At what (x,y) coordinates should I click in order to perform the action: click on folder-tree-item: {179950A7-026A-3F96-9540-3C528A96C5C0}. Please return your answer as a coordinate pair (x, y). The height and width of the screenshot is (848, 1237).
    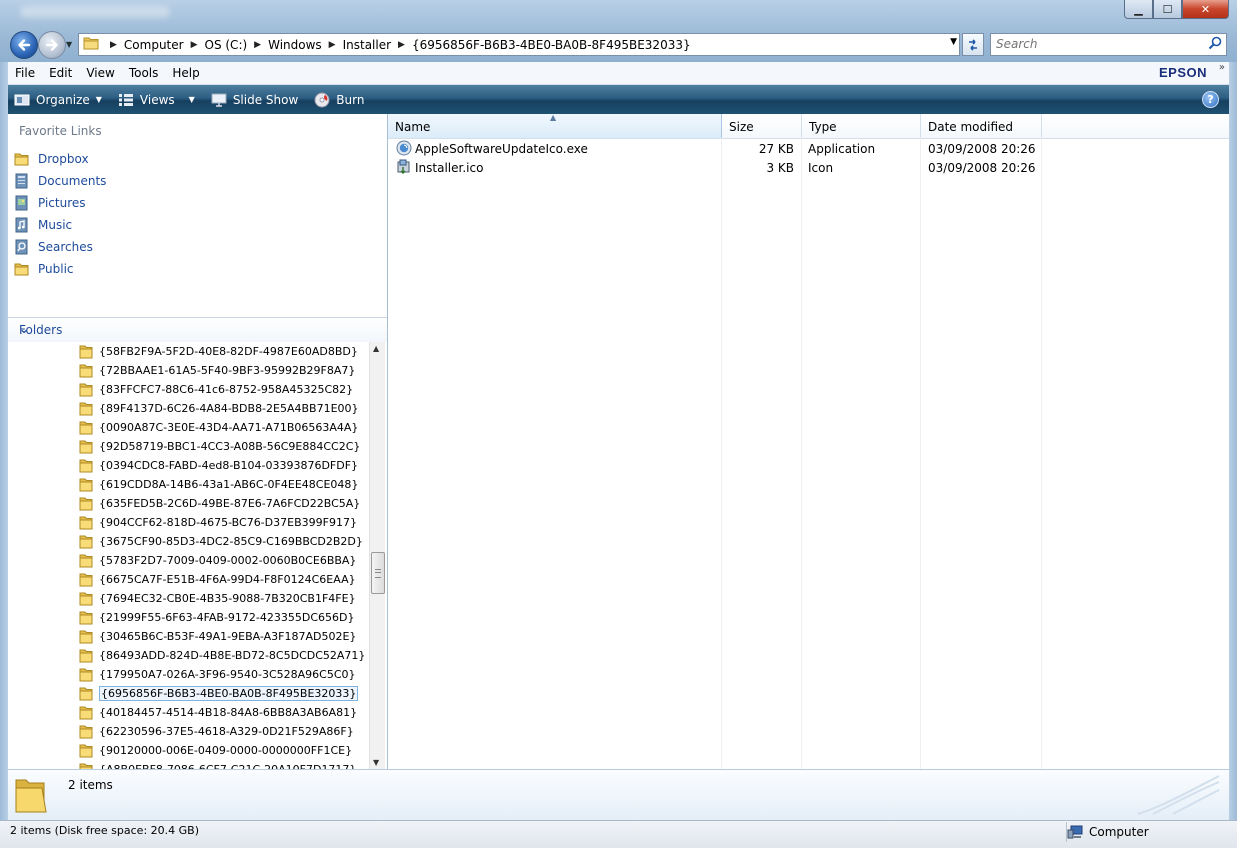
    Looking at the image, I should click on (217, 674).